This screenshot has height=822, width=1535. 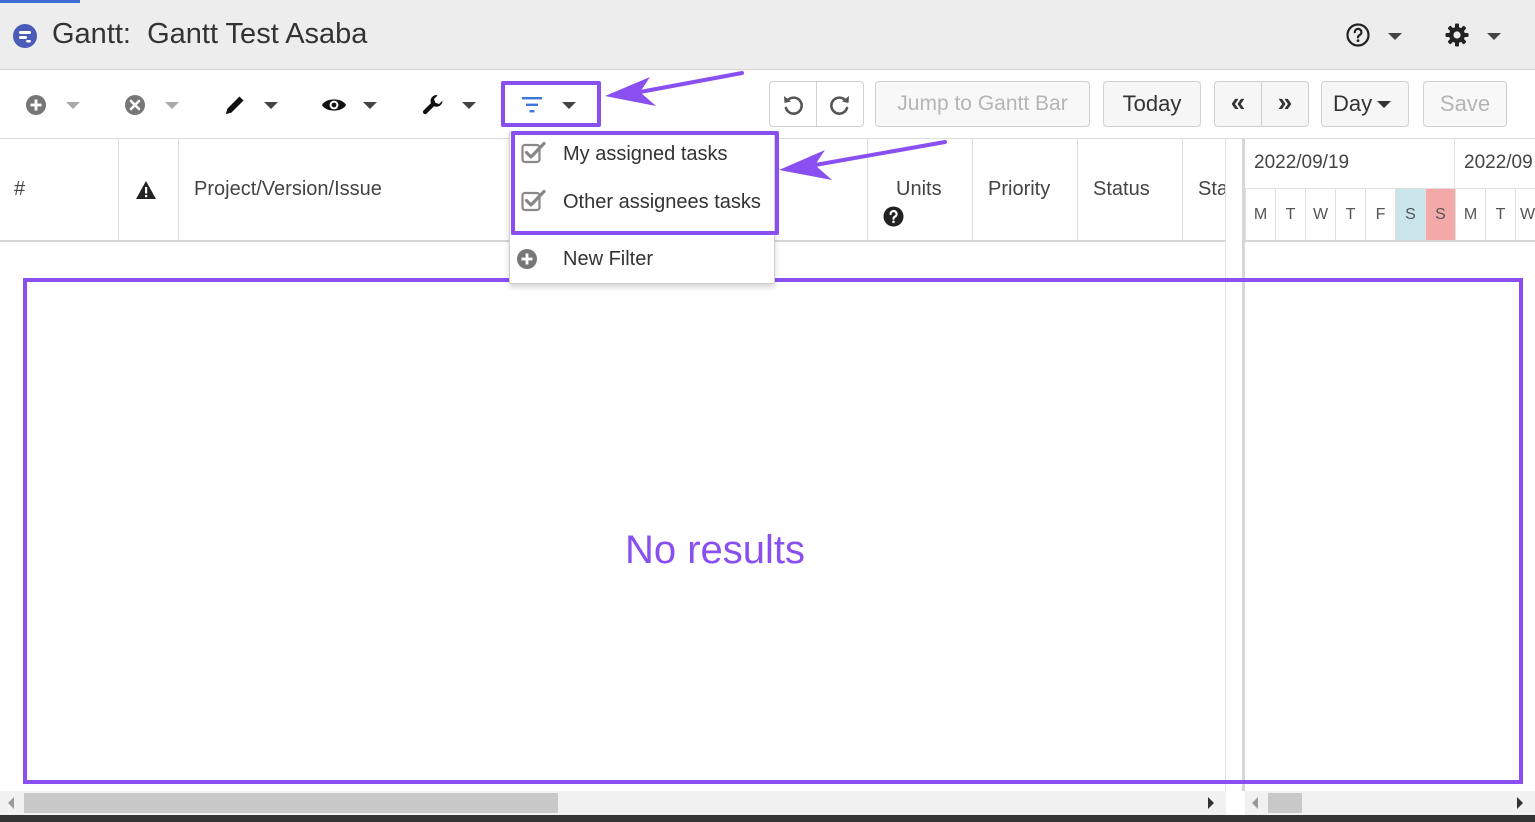 What do you see at coordinates (1121, 189) in the screenshot?
I see `column-header-status: Status` at bounding box center [1121, 189].